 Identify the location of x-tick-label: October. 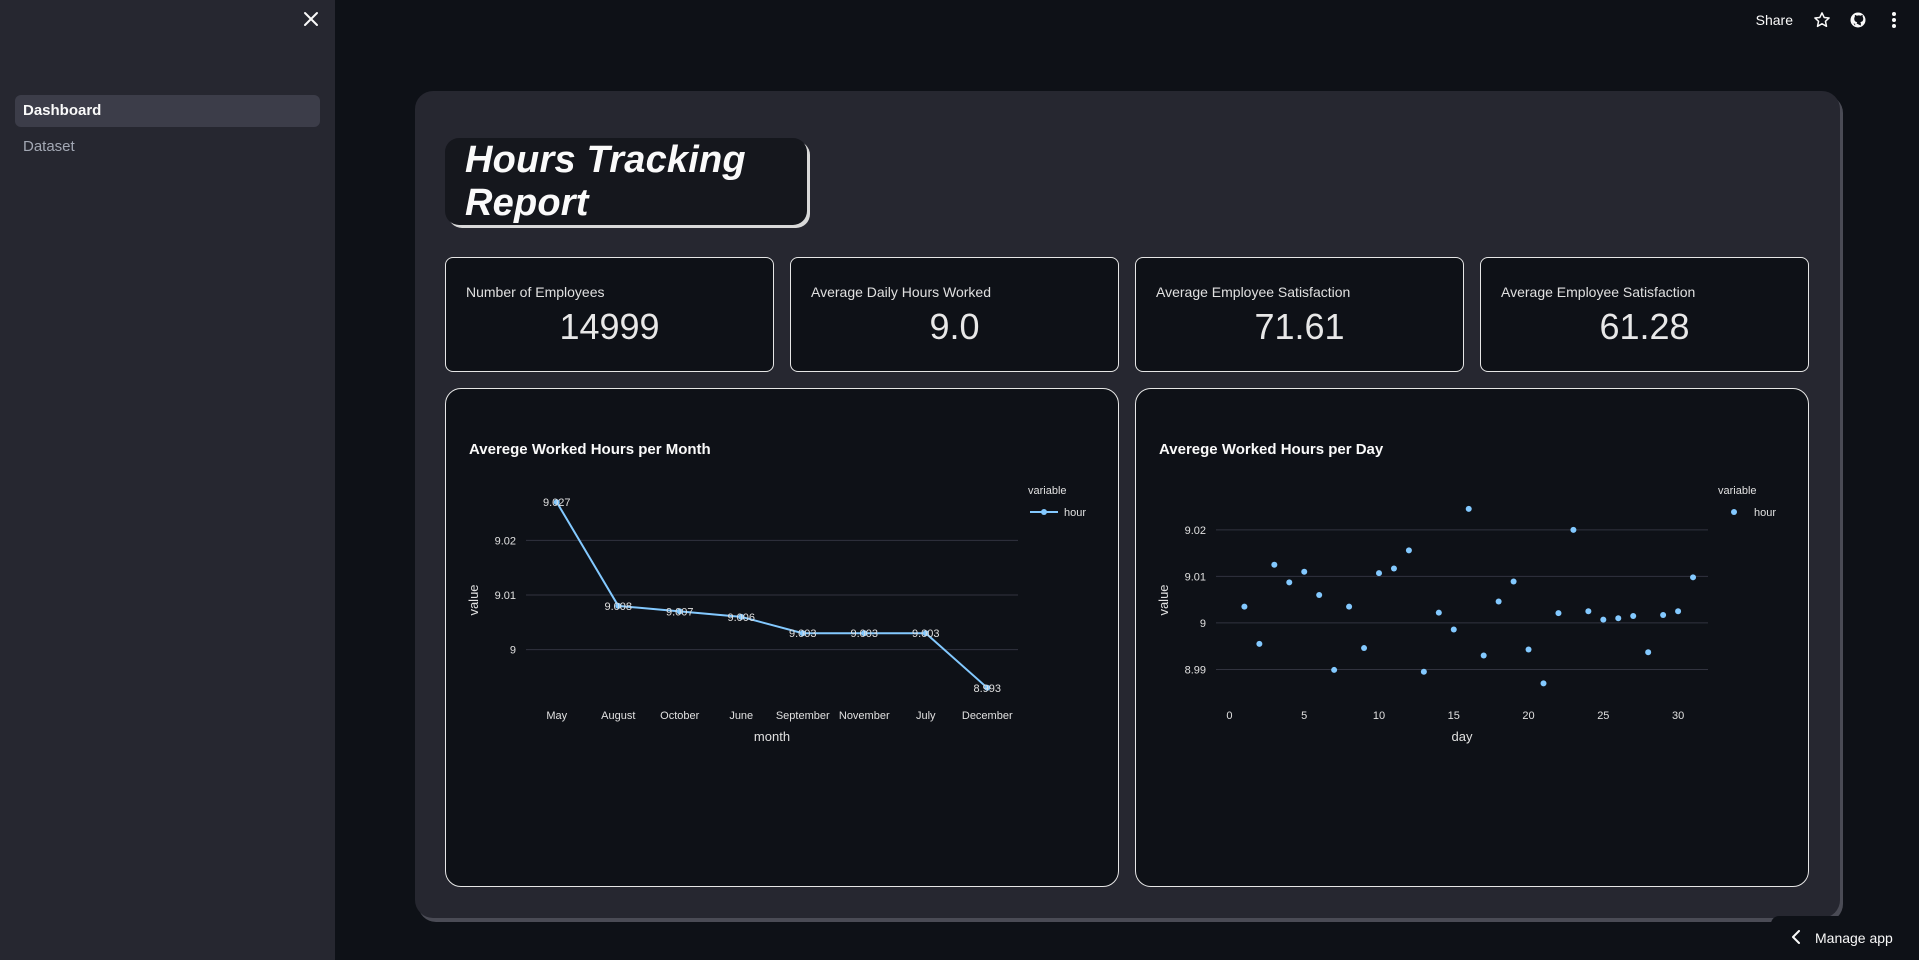
(679, 716).